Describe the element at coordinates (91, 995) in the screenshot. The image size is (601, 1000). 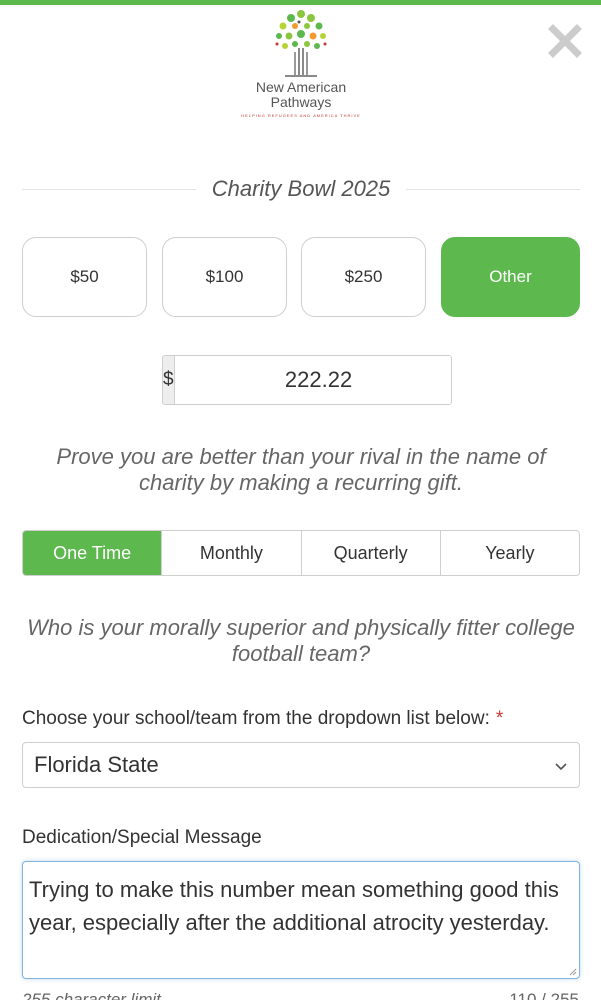
I see `character-limit-note: 255 character limit` at that location.